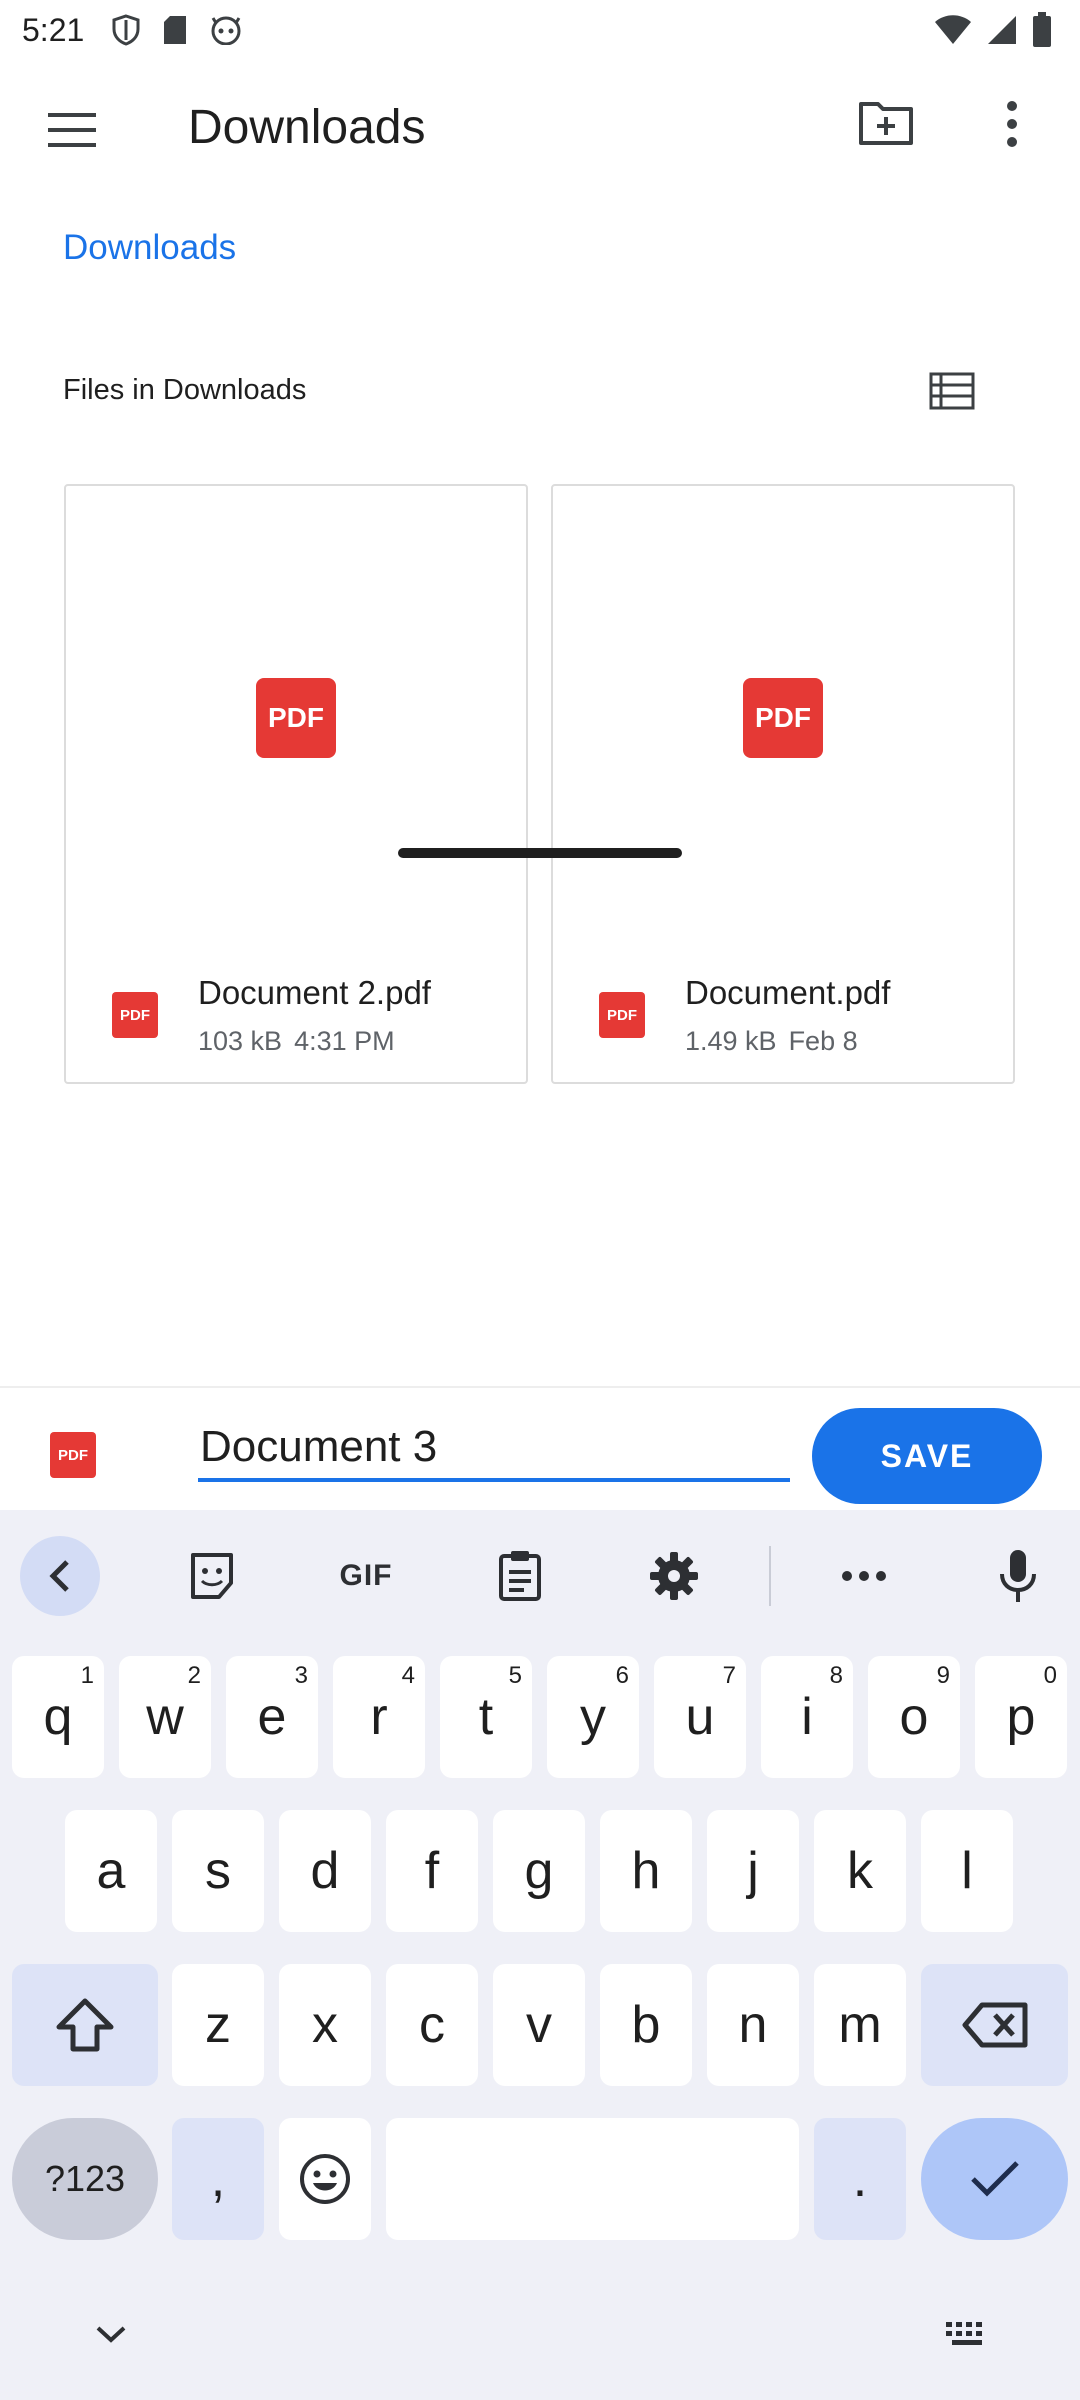 The image size is (1080, 2400). I want to click on key-hint: 0, so click(1050, 1675).